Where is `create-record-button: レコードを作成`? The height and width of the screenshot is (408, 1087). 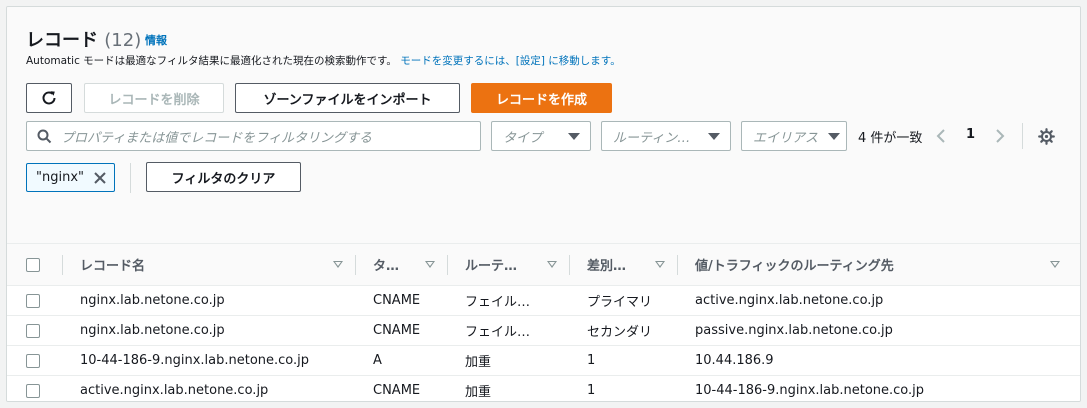 create-record-button: レコードを作成 is located at coordinates (541, 98).